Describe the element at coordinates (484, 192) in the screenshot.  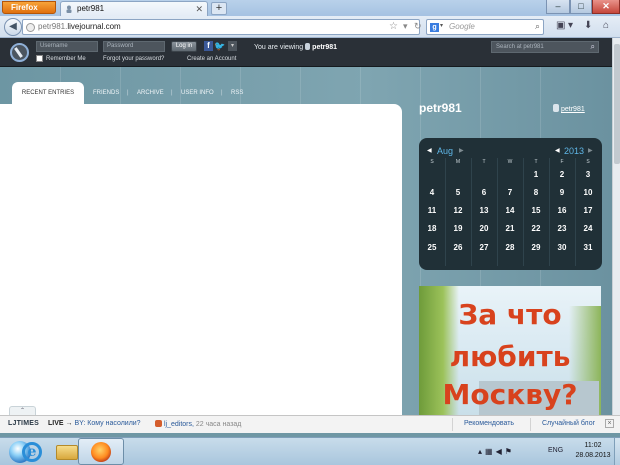
I see `calendar-day: 6` at that location.